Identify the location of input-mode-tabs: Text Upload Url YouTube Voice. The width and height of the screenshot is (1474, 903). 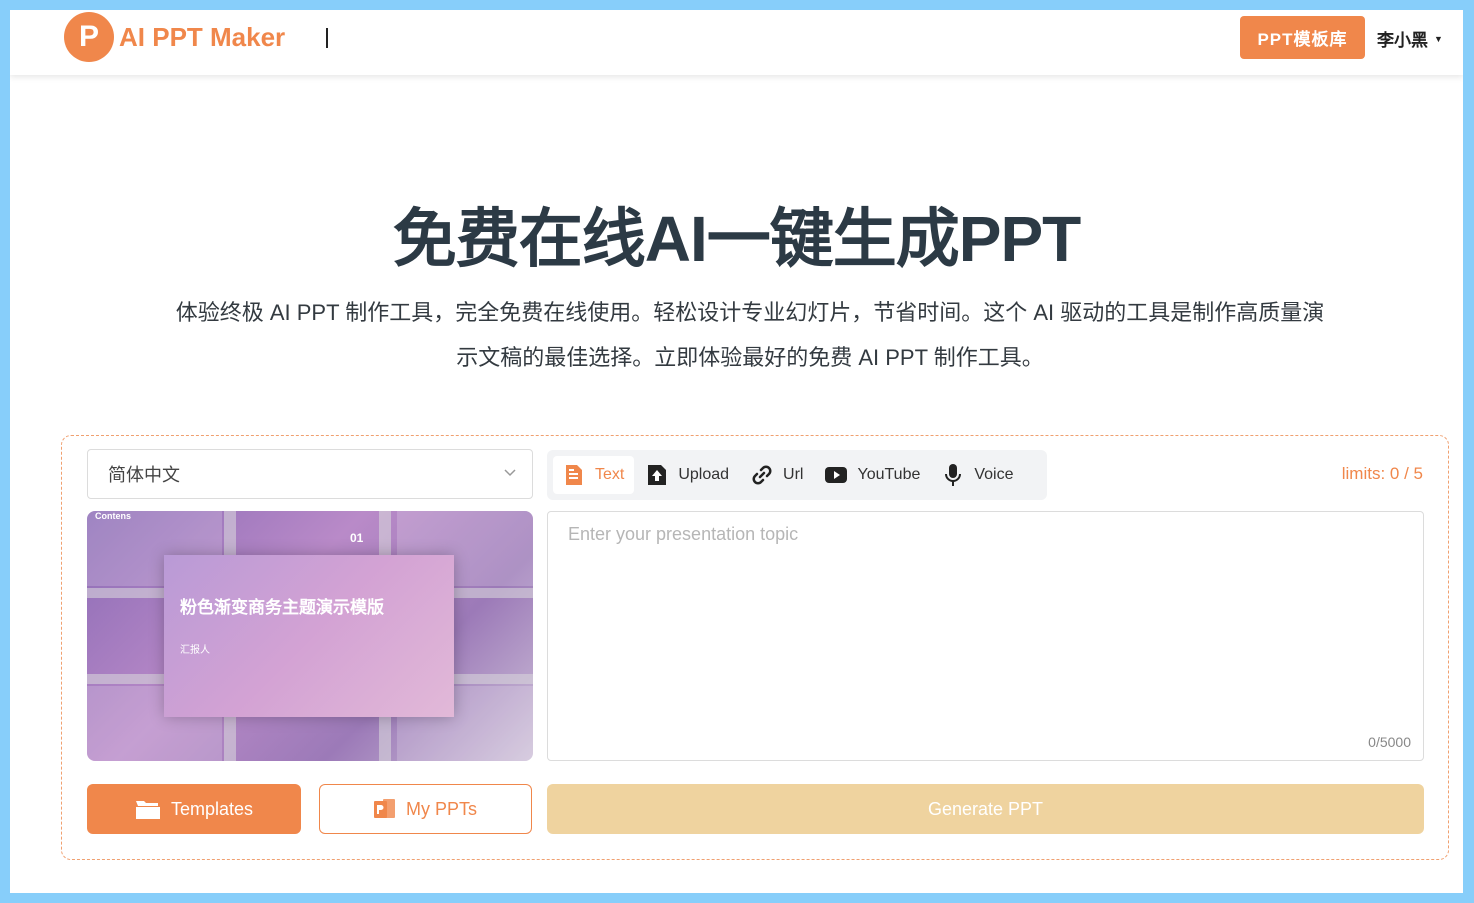
(797, 475).